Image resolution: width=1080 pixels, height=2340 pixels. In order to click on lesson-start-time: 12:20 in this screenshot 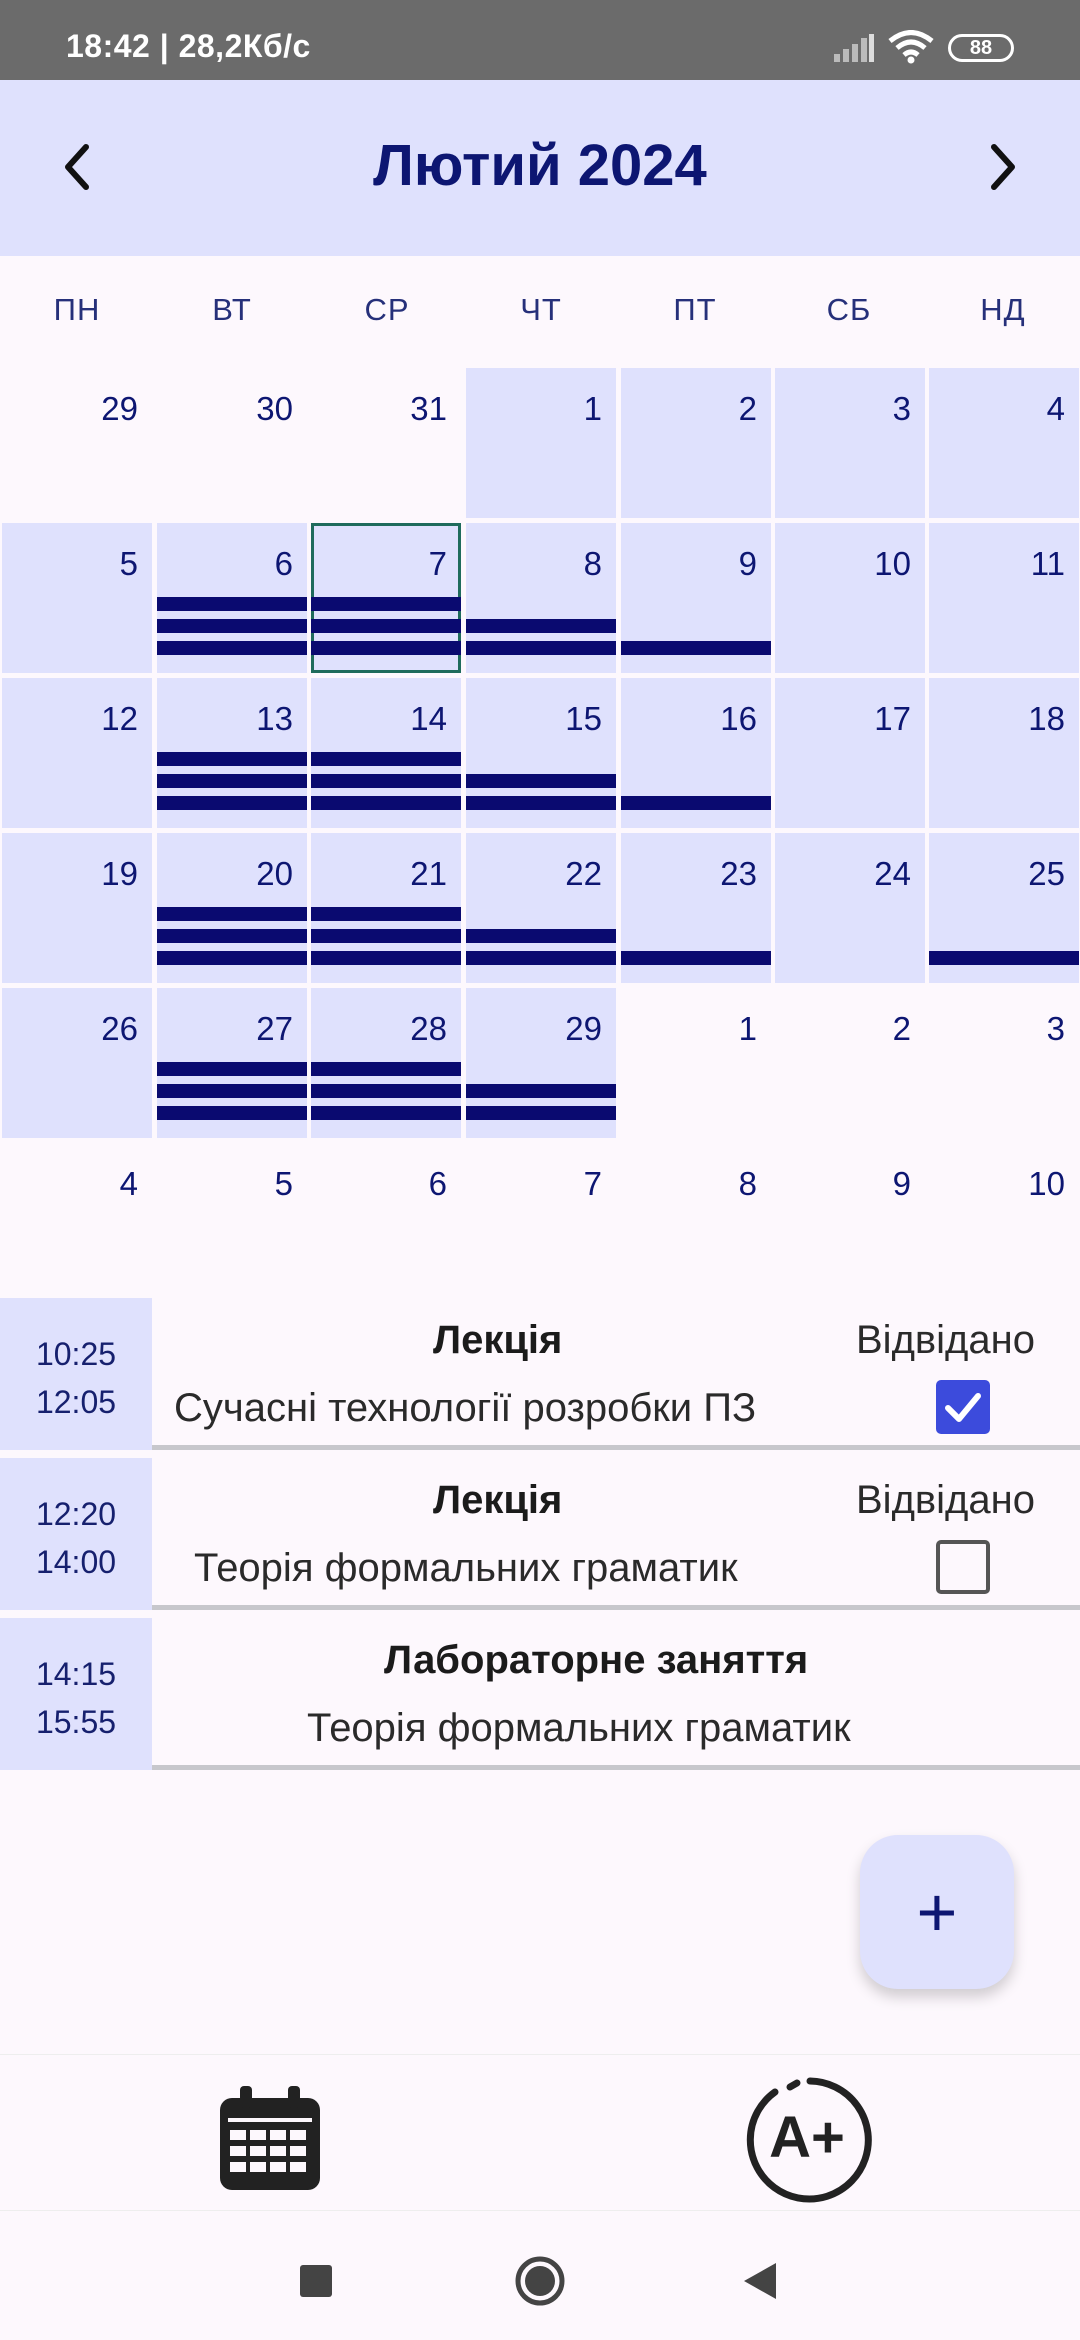, I will do `click(76, 1514)`.